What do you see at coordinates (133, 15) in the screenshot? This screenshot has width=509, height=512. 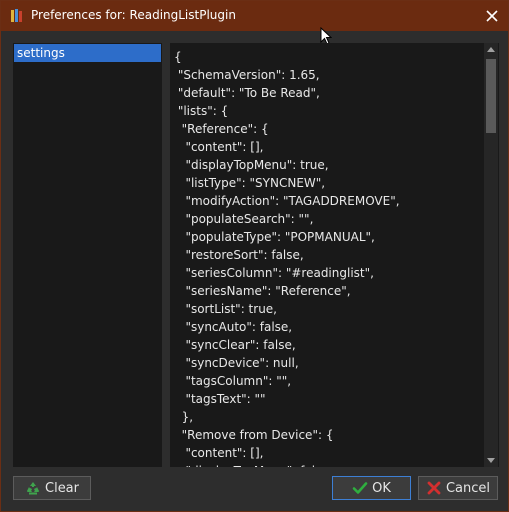 I see `window-title: Preferences for: ReadingListPlugin` at bounding box center [133, 15].